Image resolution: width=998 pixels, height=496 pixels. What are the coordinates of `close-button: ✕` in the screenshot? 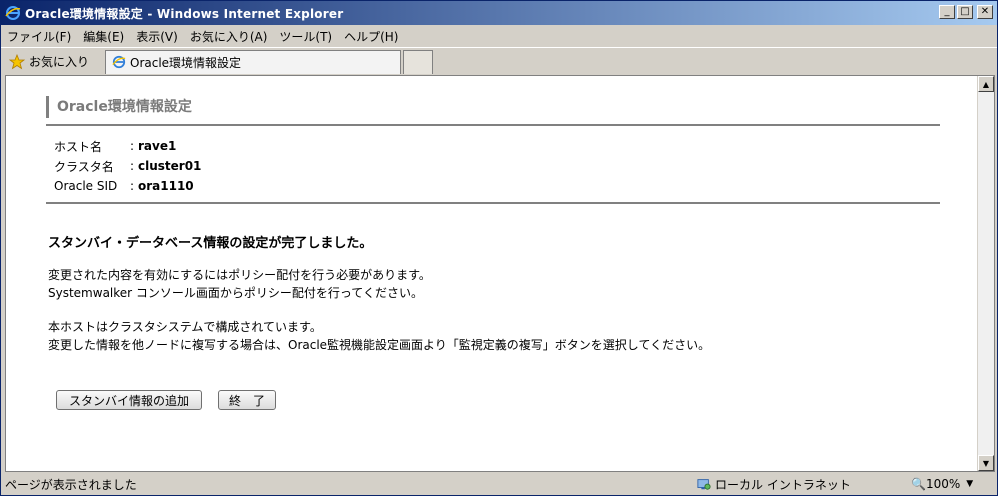 It's located at (985, 12).